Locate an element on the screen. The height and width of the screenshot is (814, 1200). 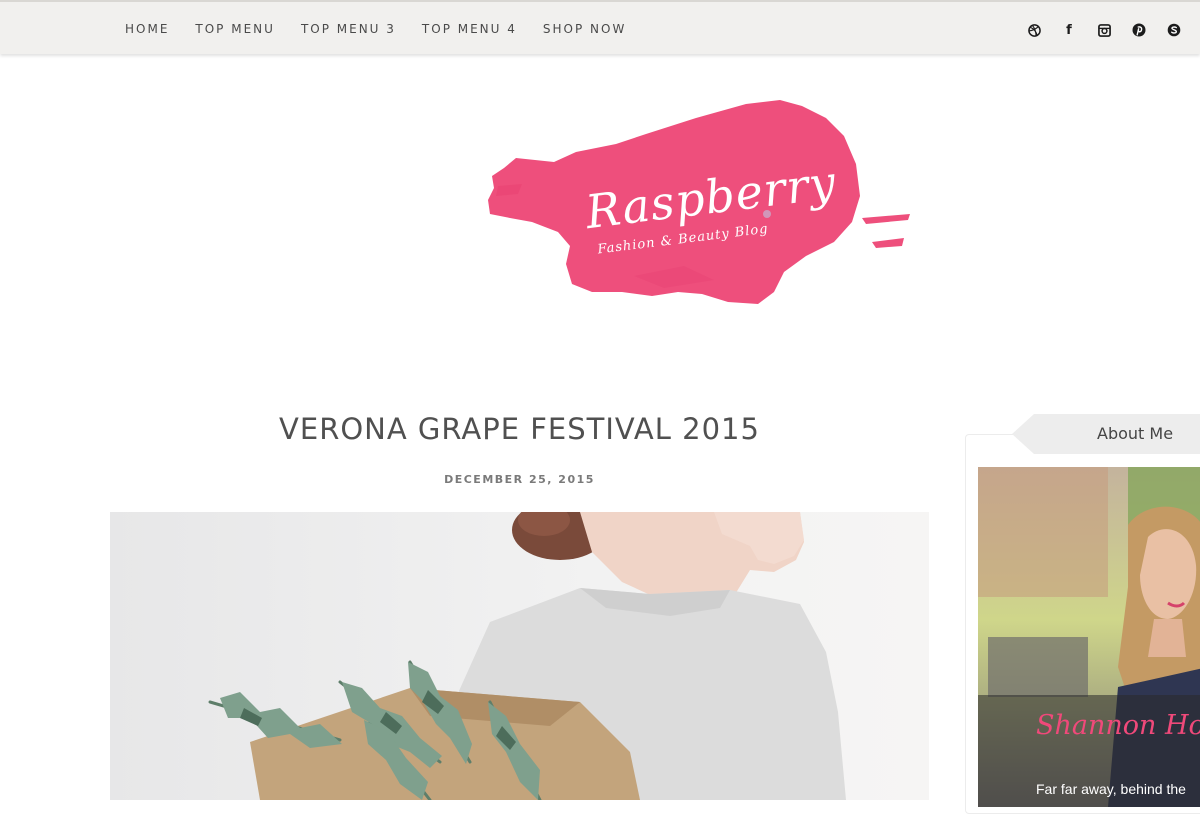
post-date: DECEMBER 25, 2015 is located at coordinates (519, 479).